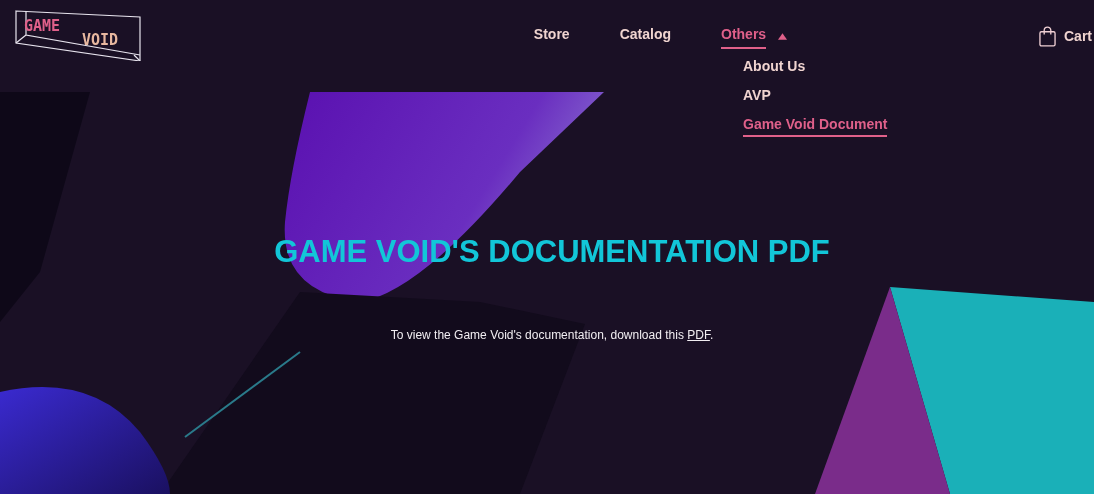 This screenshot has height=494, width=1099. I want to click on menu-item: AVP, so click(757, 97).